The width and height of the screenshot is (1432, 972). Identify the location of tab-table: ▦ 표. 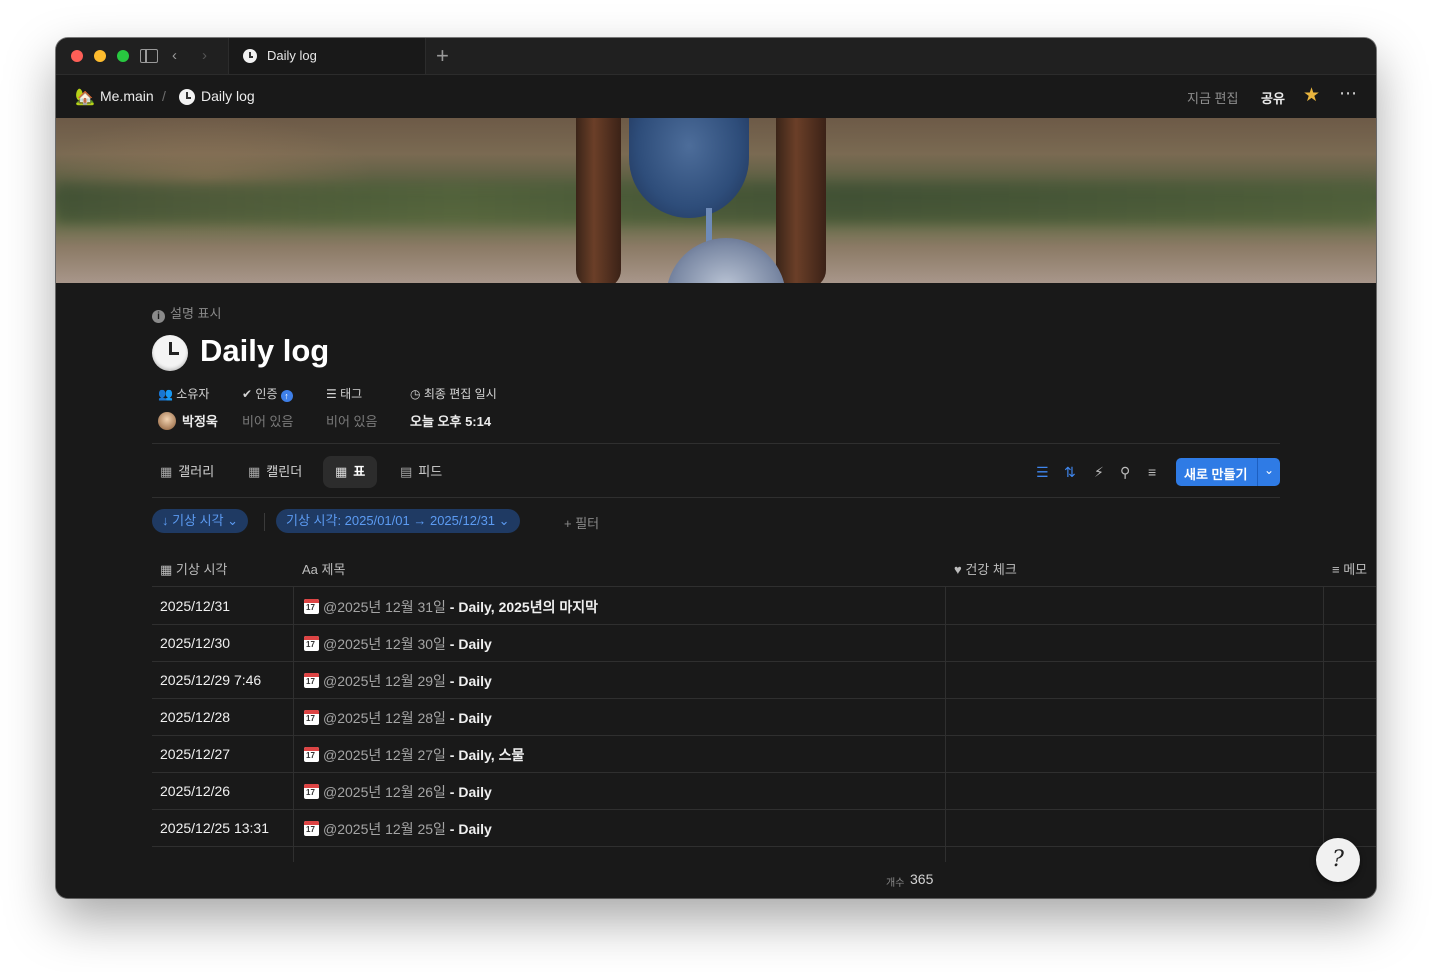
(350, 472).